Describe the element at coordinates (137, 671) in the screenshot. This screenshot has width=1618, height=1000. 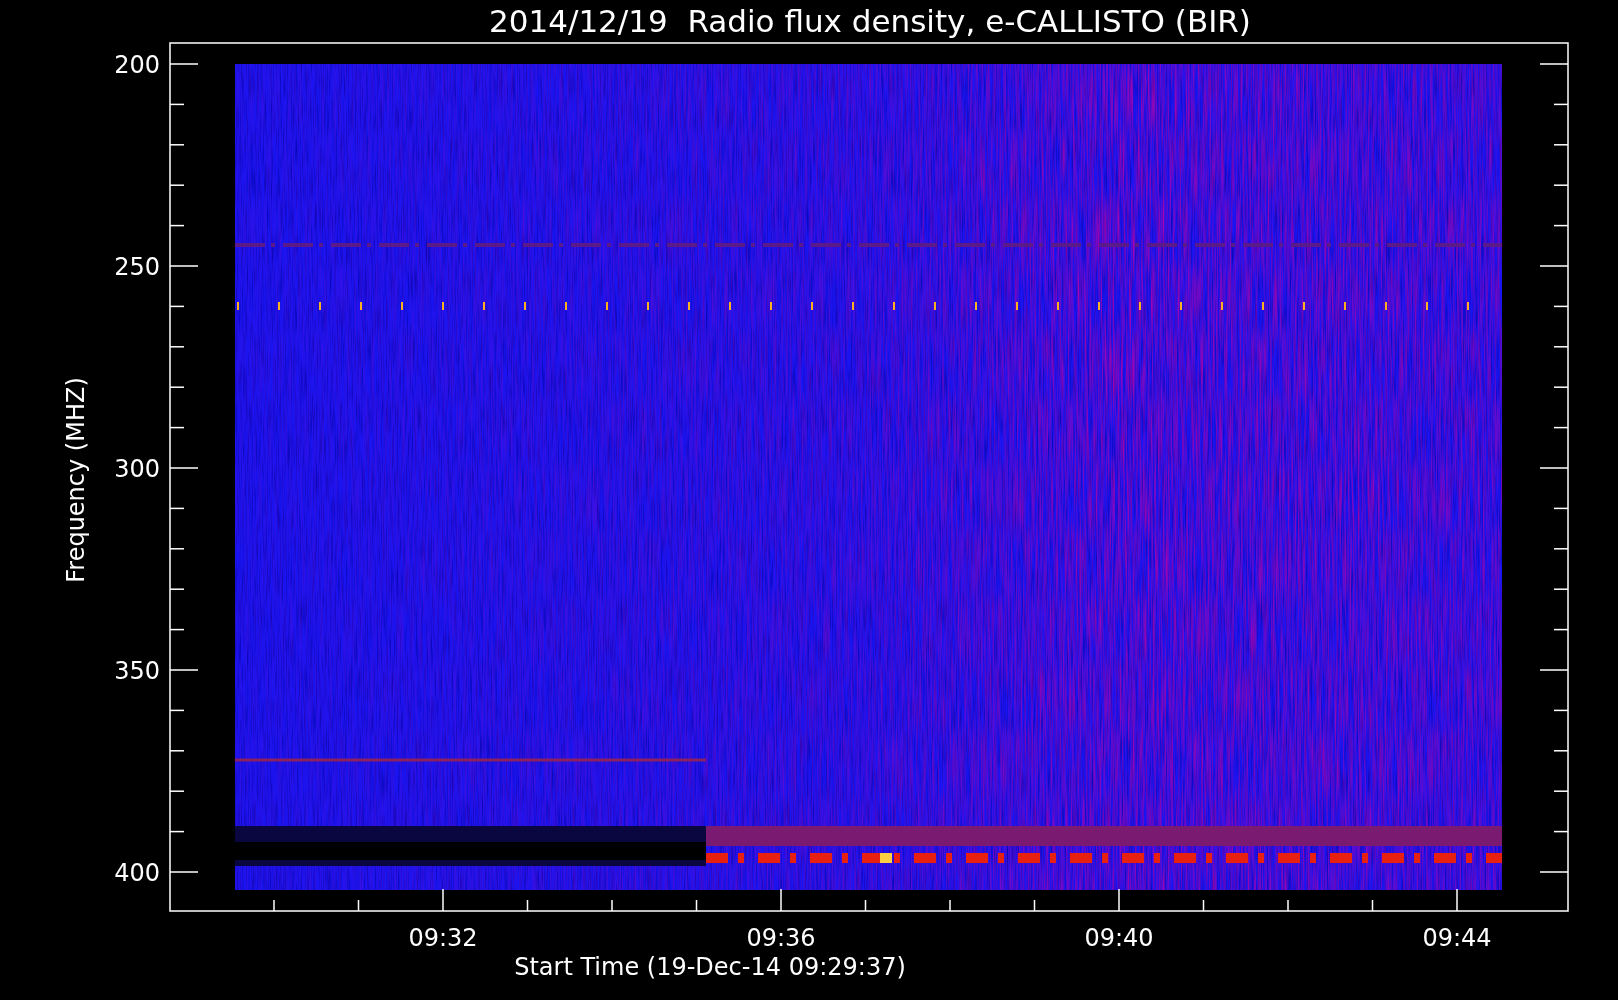
I see `axis-tick-label: 350` at that location.